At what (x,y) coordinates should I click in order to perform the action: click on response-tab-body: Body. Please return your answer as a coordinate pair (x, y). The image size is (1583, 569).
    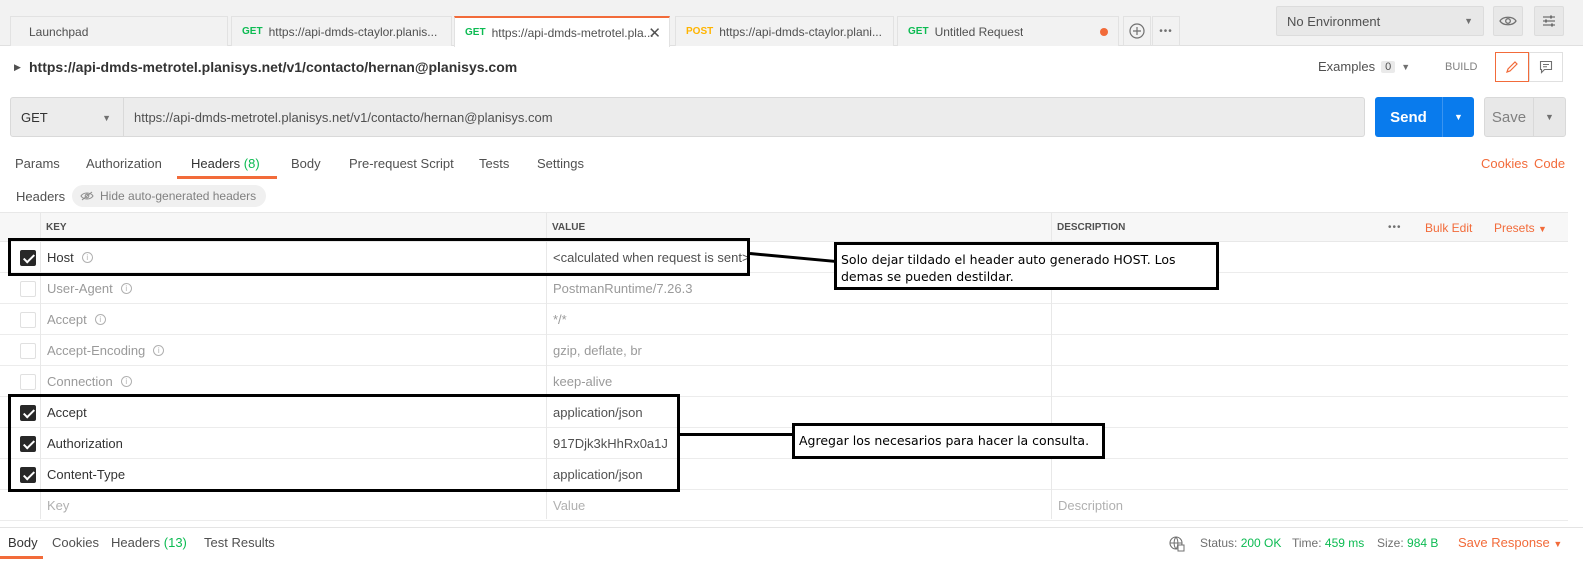
    Looking at the image, I should click on (23, 542).